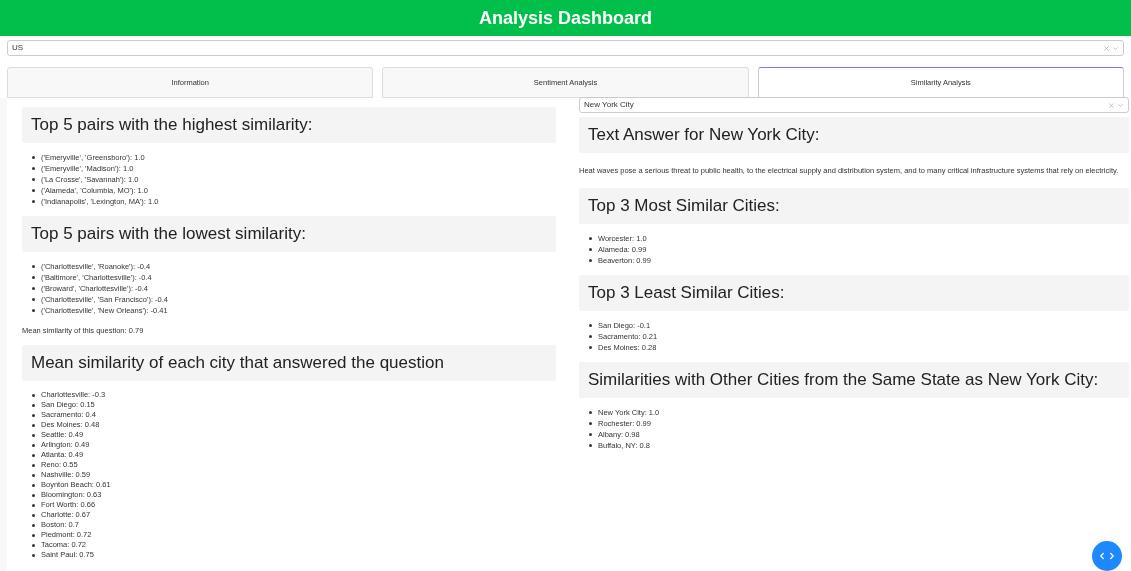 The width and height of the screenshot is (1131, 571). What do you see at coordinates (289, 125) in the screenshot?
I see `section-heading: Top 5 pairs with the highest similarity:` at bounding box center [289, 125].